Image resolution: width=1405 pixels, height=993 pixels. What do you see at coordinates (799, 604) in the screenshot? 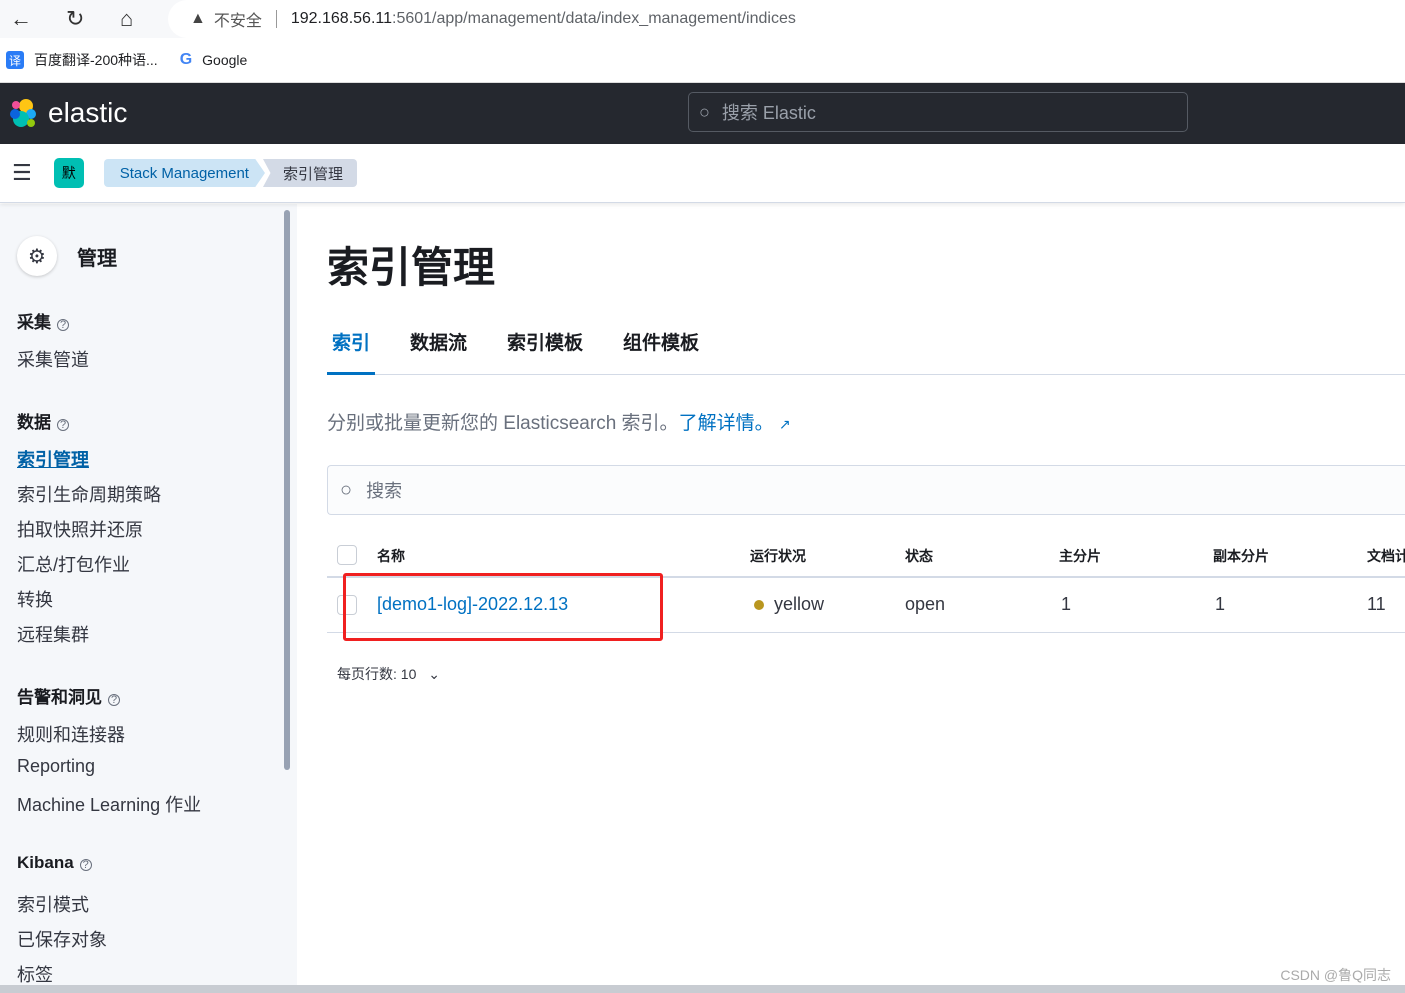
I see `health-value: yellow` at bounding box center [799, 604].